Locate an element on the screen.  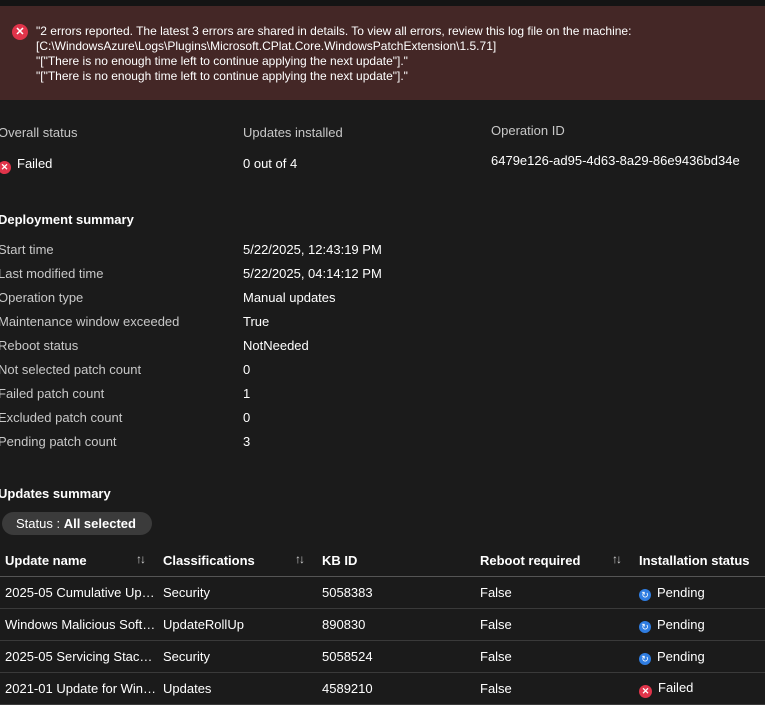
summary-label: Maintenance window exceeded is located at coordinates (90, 321).